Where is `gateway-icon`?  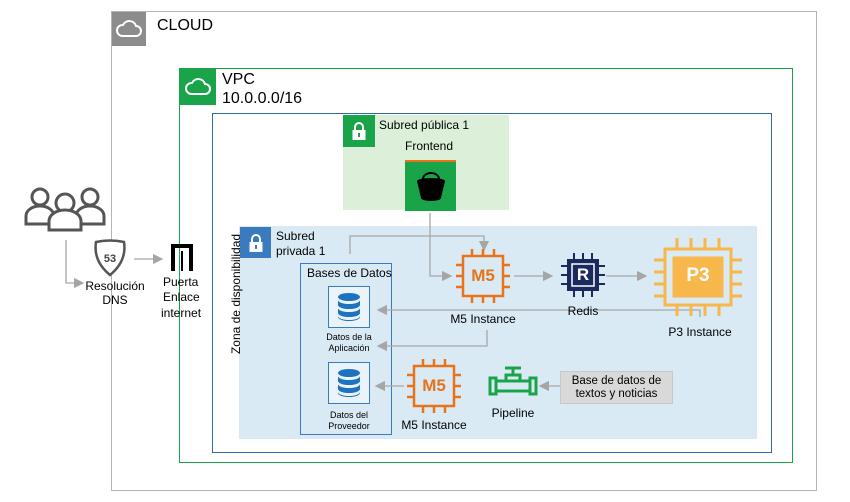
gateway-icon is located at coordinates (182, 257).